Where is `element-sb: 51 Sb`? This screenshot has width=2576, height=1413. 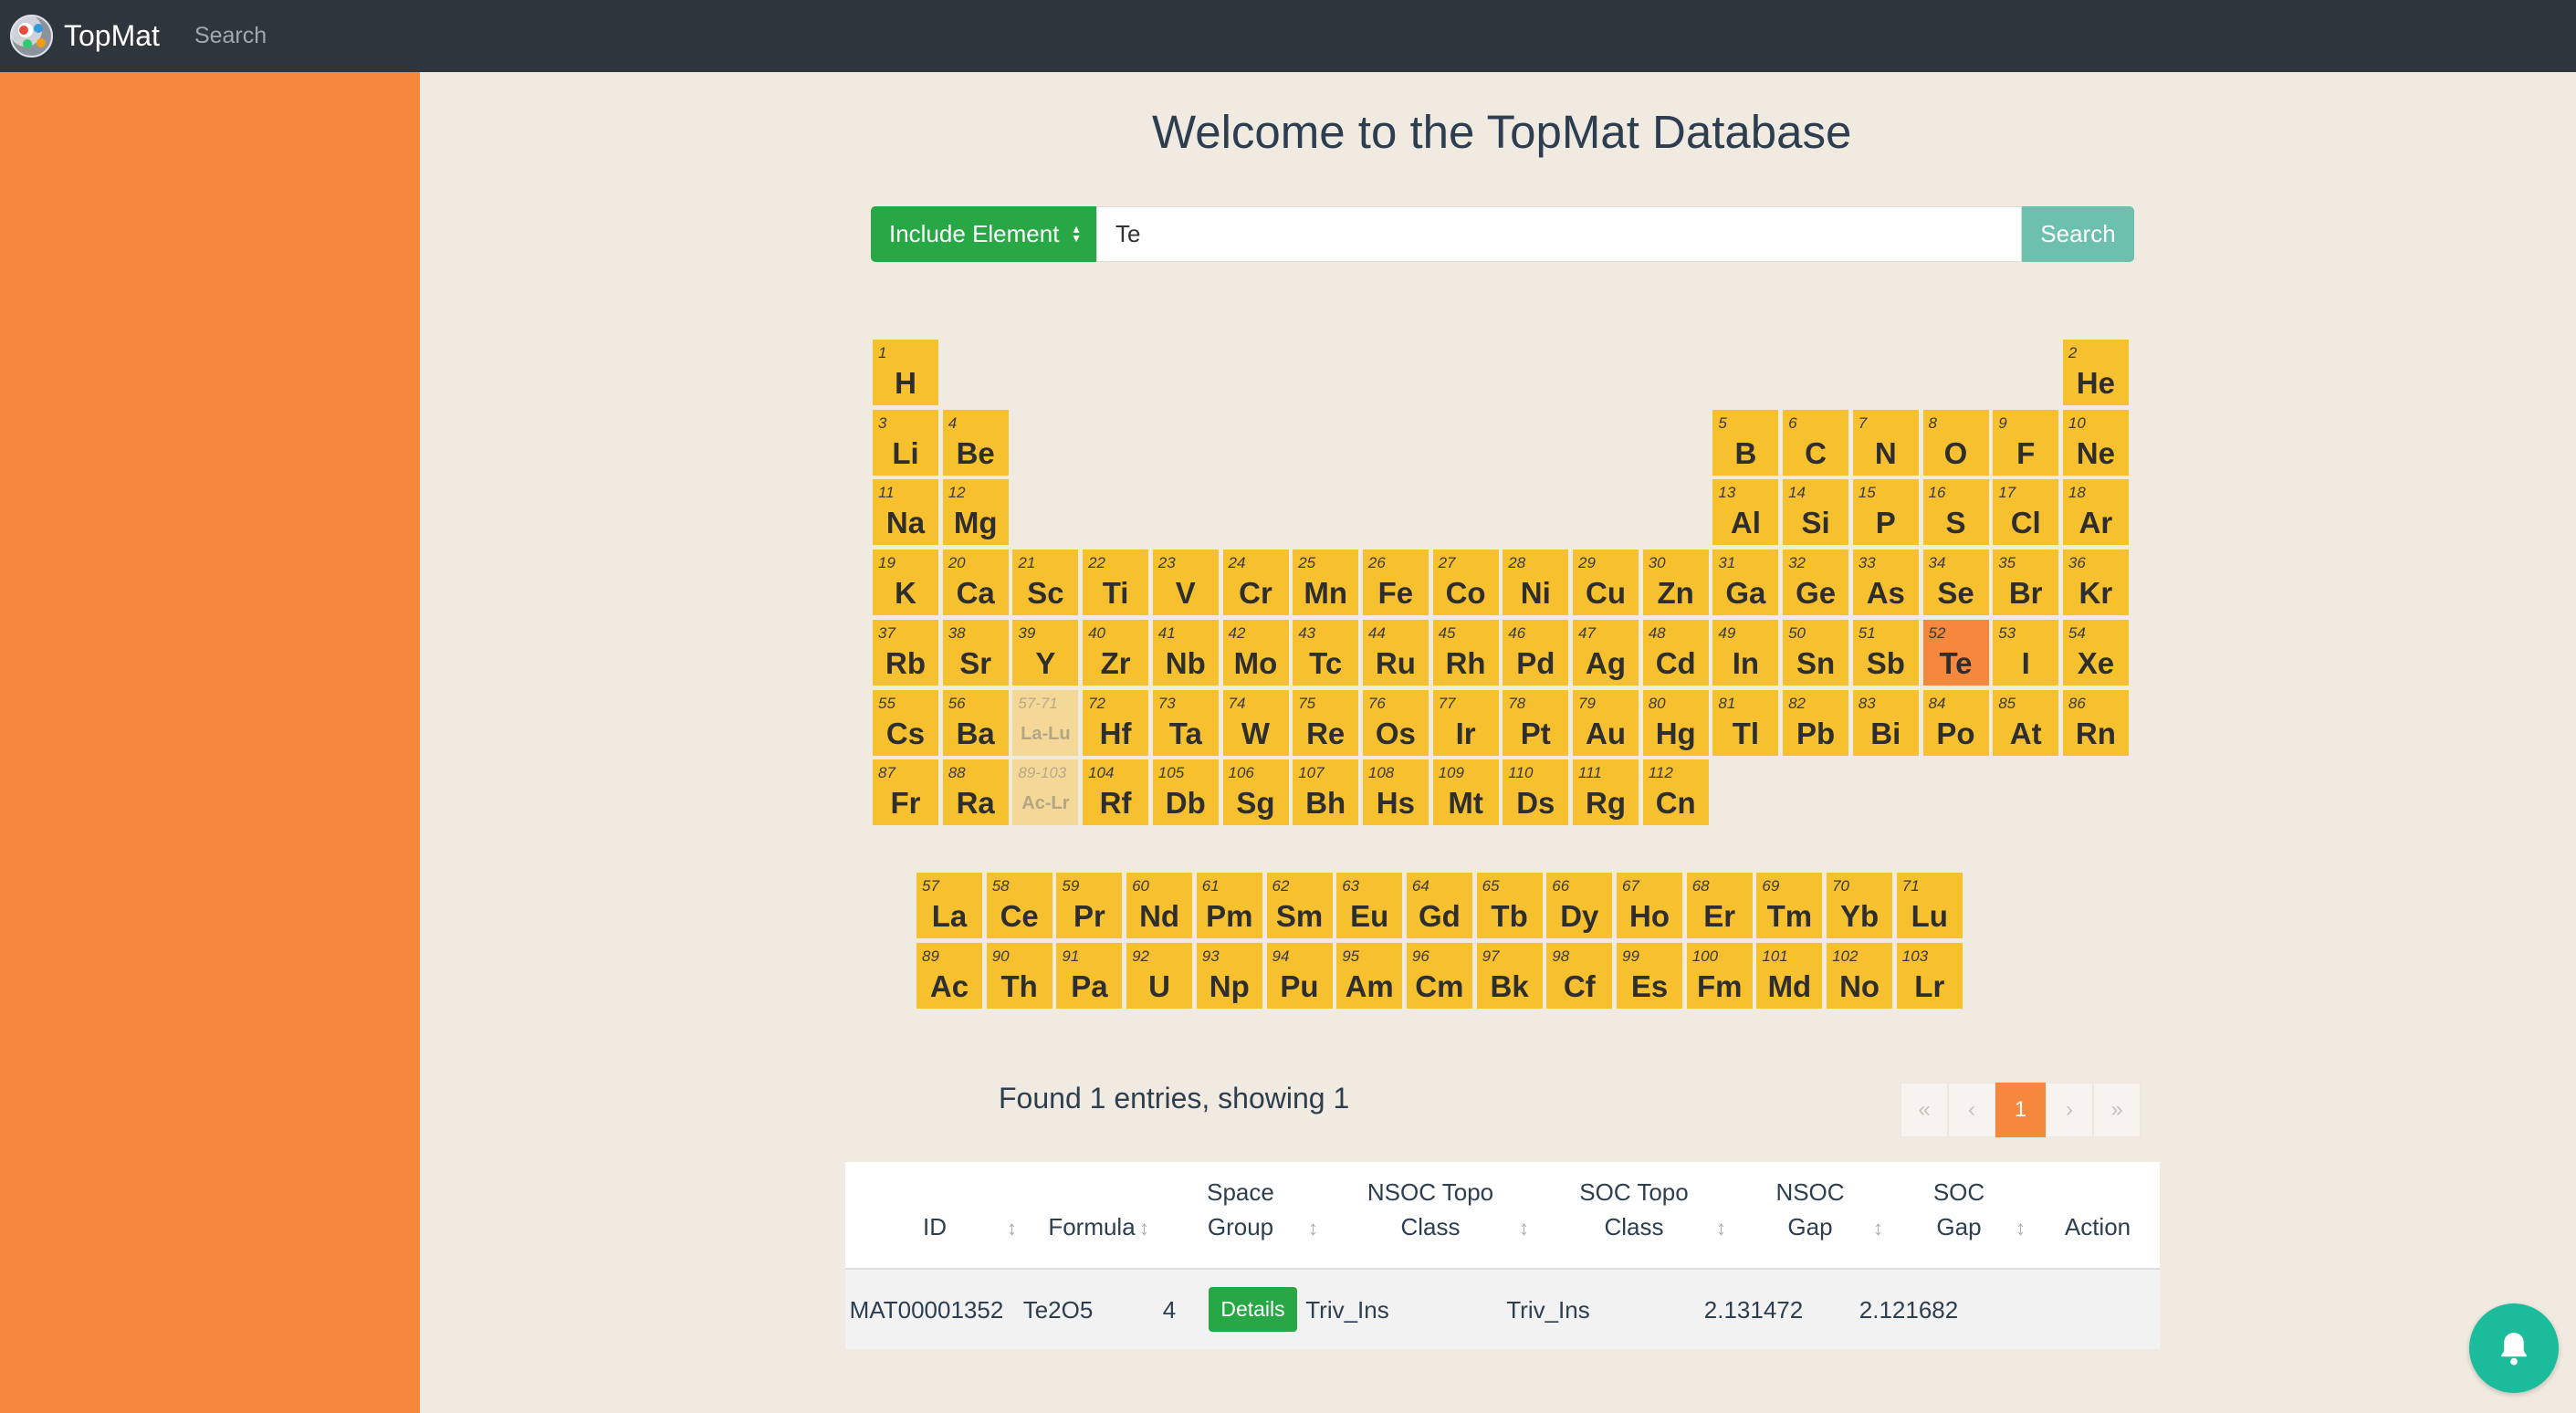 element-sb: 51 Sb is located at coordinates (1885, 652).